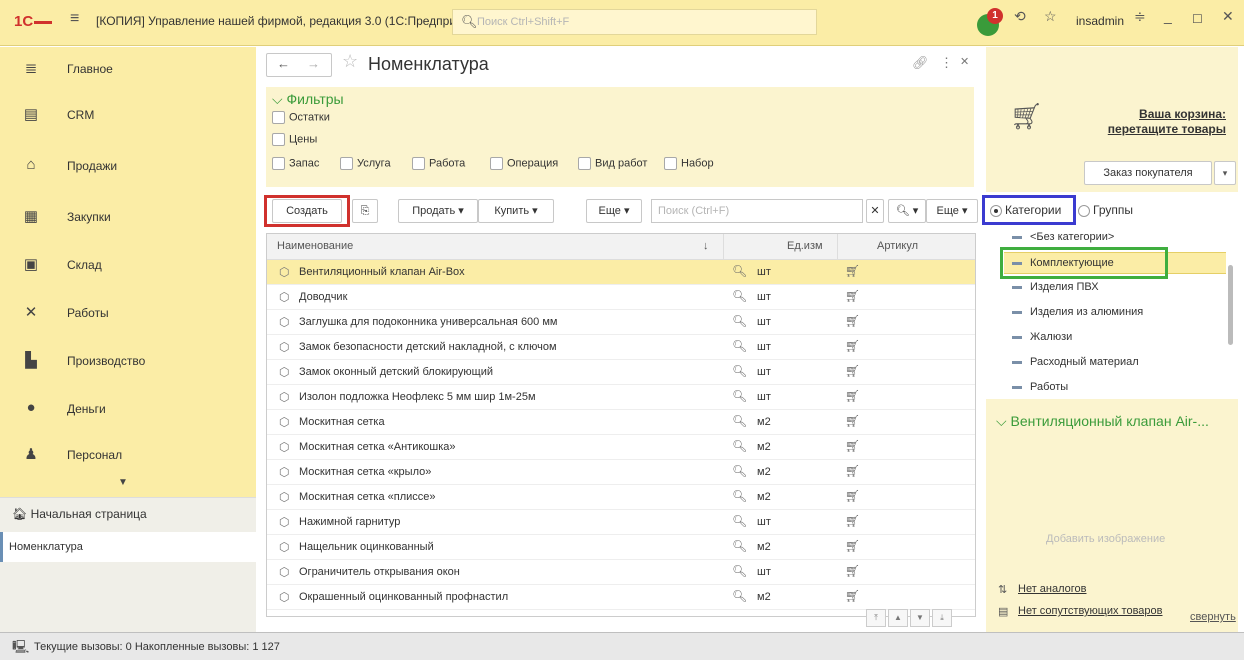 The width and height of the screenshot is (1244, 660). What do you see at coordinates (1105, 539) in the screenshot?
I see `add-image-placeholder: Добавить изображение` at bounding box center [1105, 539].